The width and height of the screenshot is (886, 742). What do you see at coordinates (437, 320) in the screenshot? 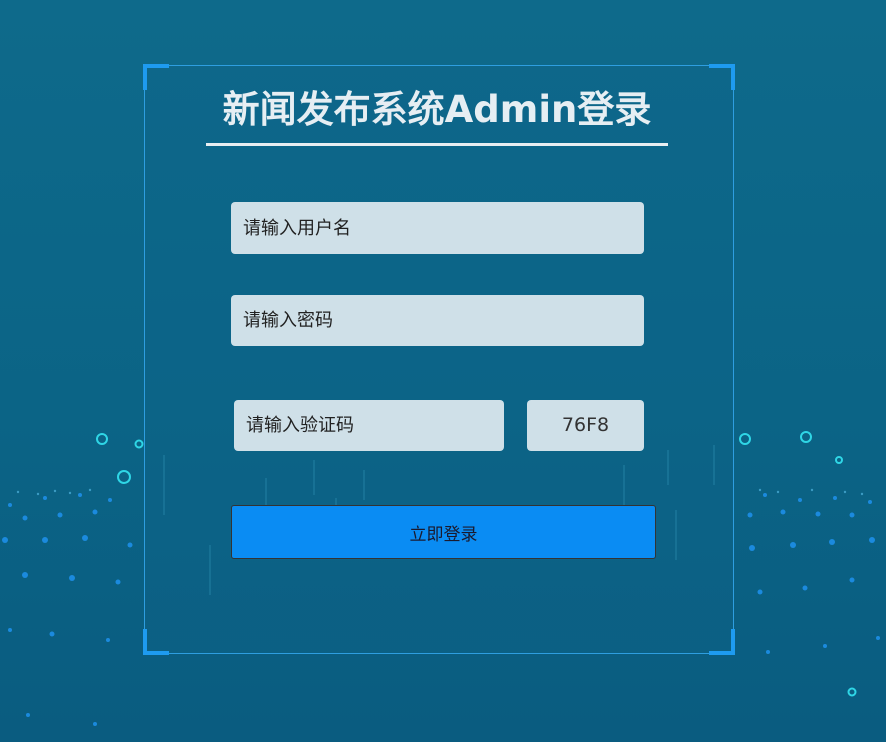
I see `password-input` at bounding box center [437, 320].